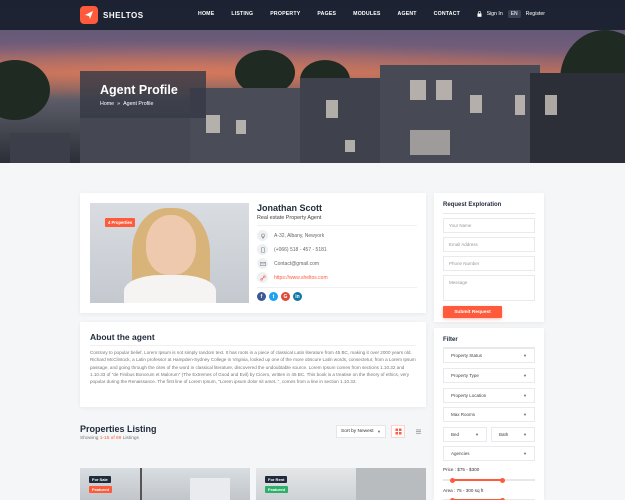 This screenshot has height=500, width=625. What do you see at coordinates (407, 14) in the screenshot?
I see `nav-agent: AGENT` at bounding box center [407, 14].